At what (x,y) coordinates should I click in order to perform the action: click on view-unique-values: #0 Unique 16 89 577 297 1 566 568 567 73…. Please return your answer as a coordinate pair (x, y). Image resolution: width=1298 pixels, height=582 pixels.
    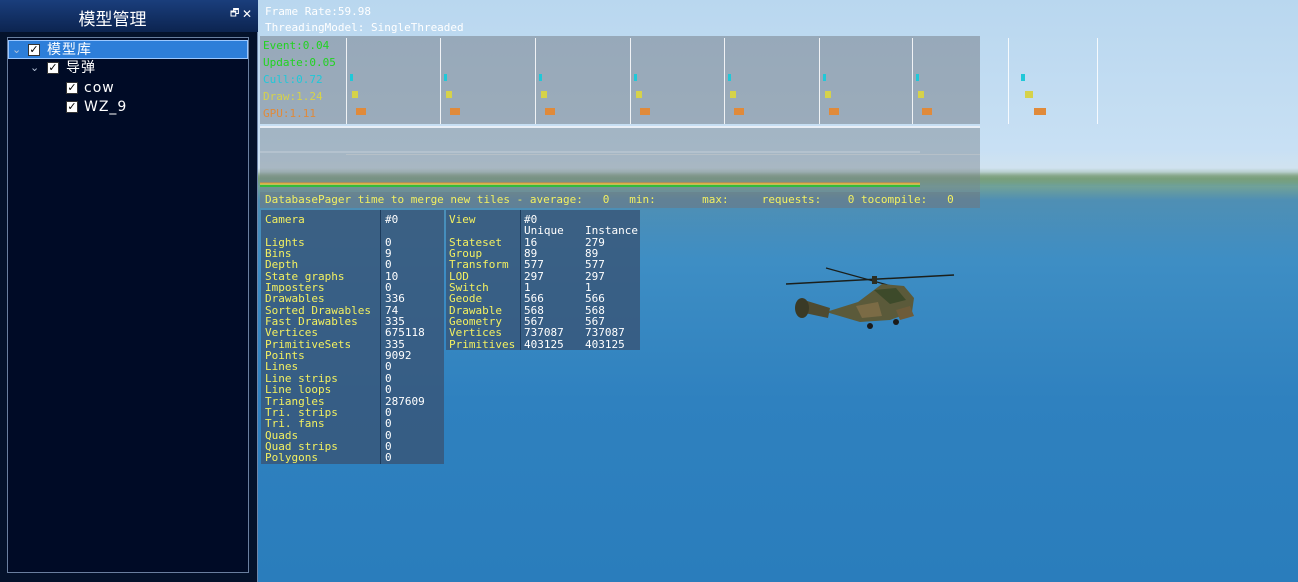
    Looking at the image, I should click on (544, 282).